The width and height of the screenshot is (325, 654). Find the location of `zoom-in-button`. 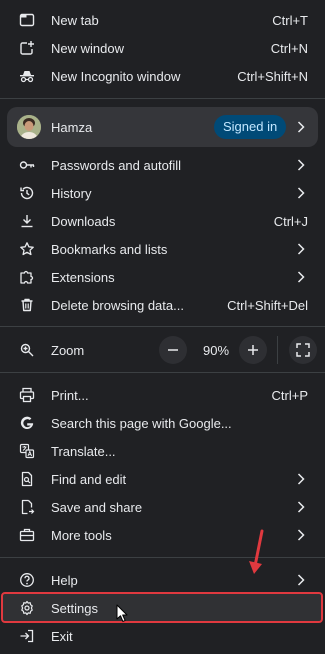

zoom-in-button is located at coordinates (253, 350).